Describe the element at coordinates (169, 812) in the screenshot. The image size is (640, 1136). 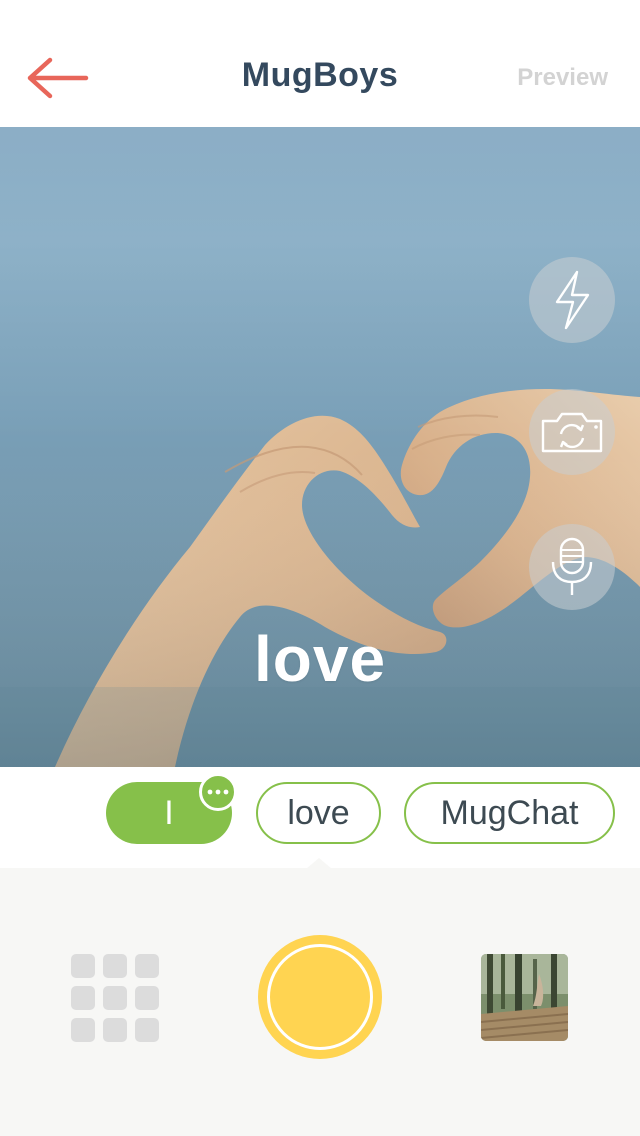
I see `chip-label: I` at that location.